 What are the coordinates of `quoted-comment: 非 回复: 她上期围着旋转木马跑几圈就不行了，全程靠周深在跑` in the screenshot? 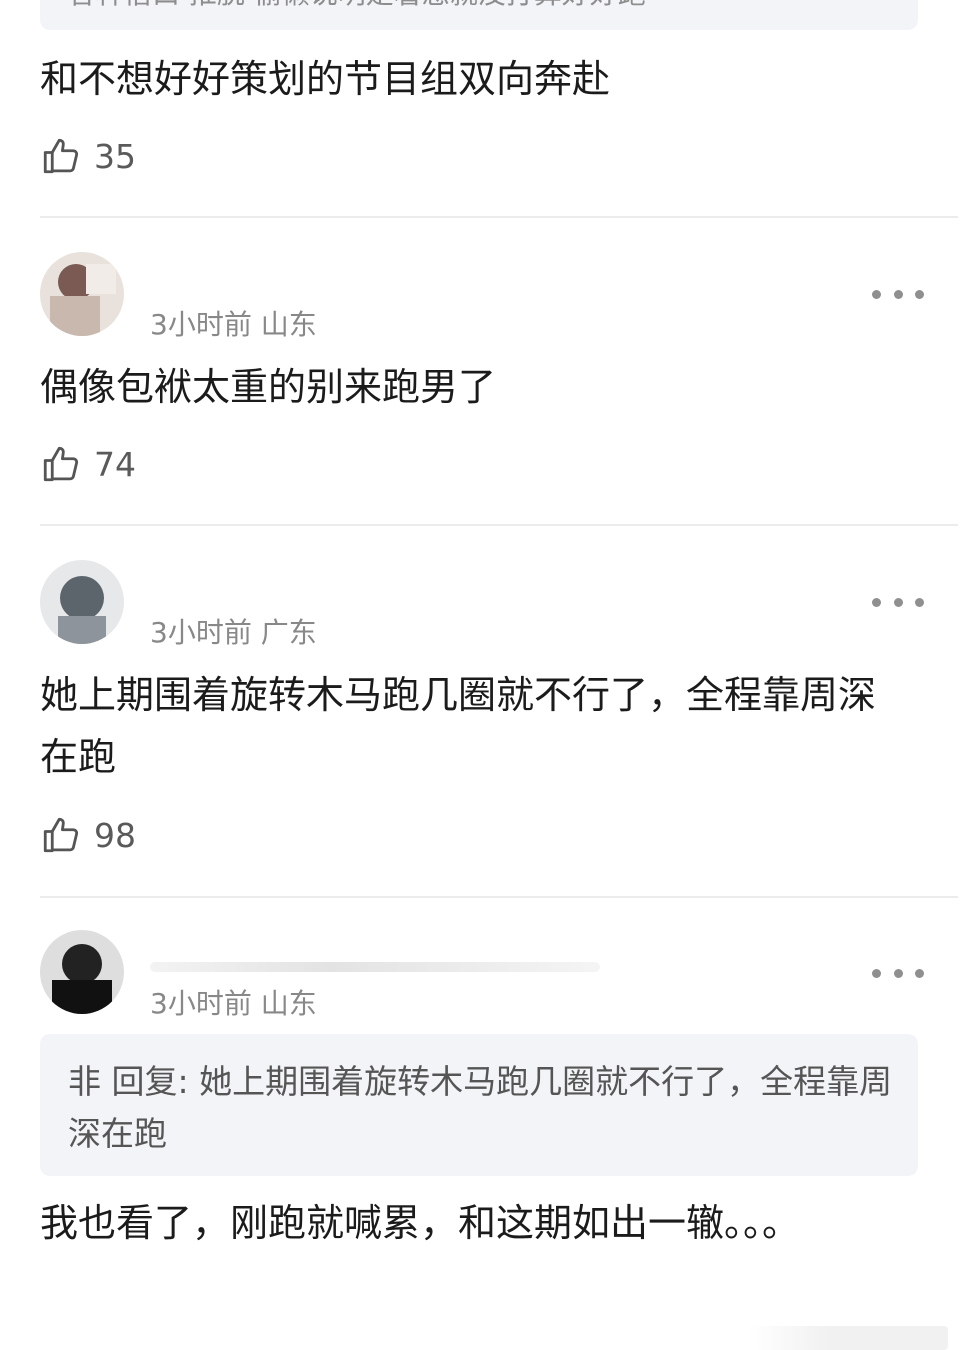 It's located at (479, 1105).